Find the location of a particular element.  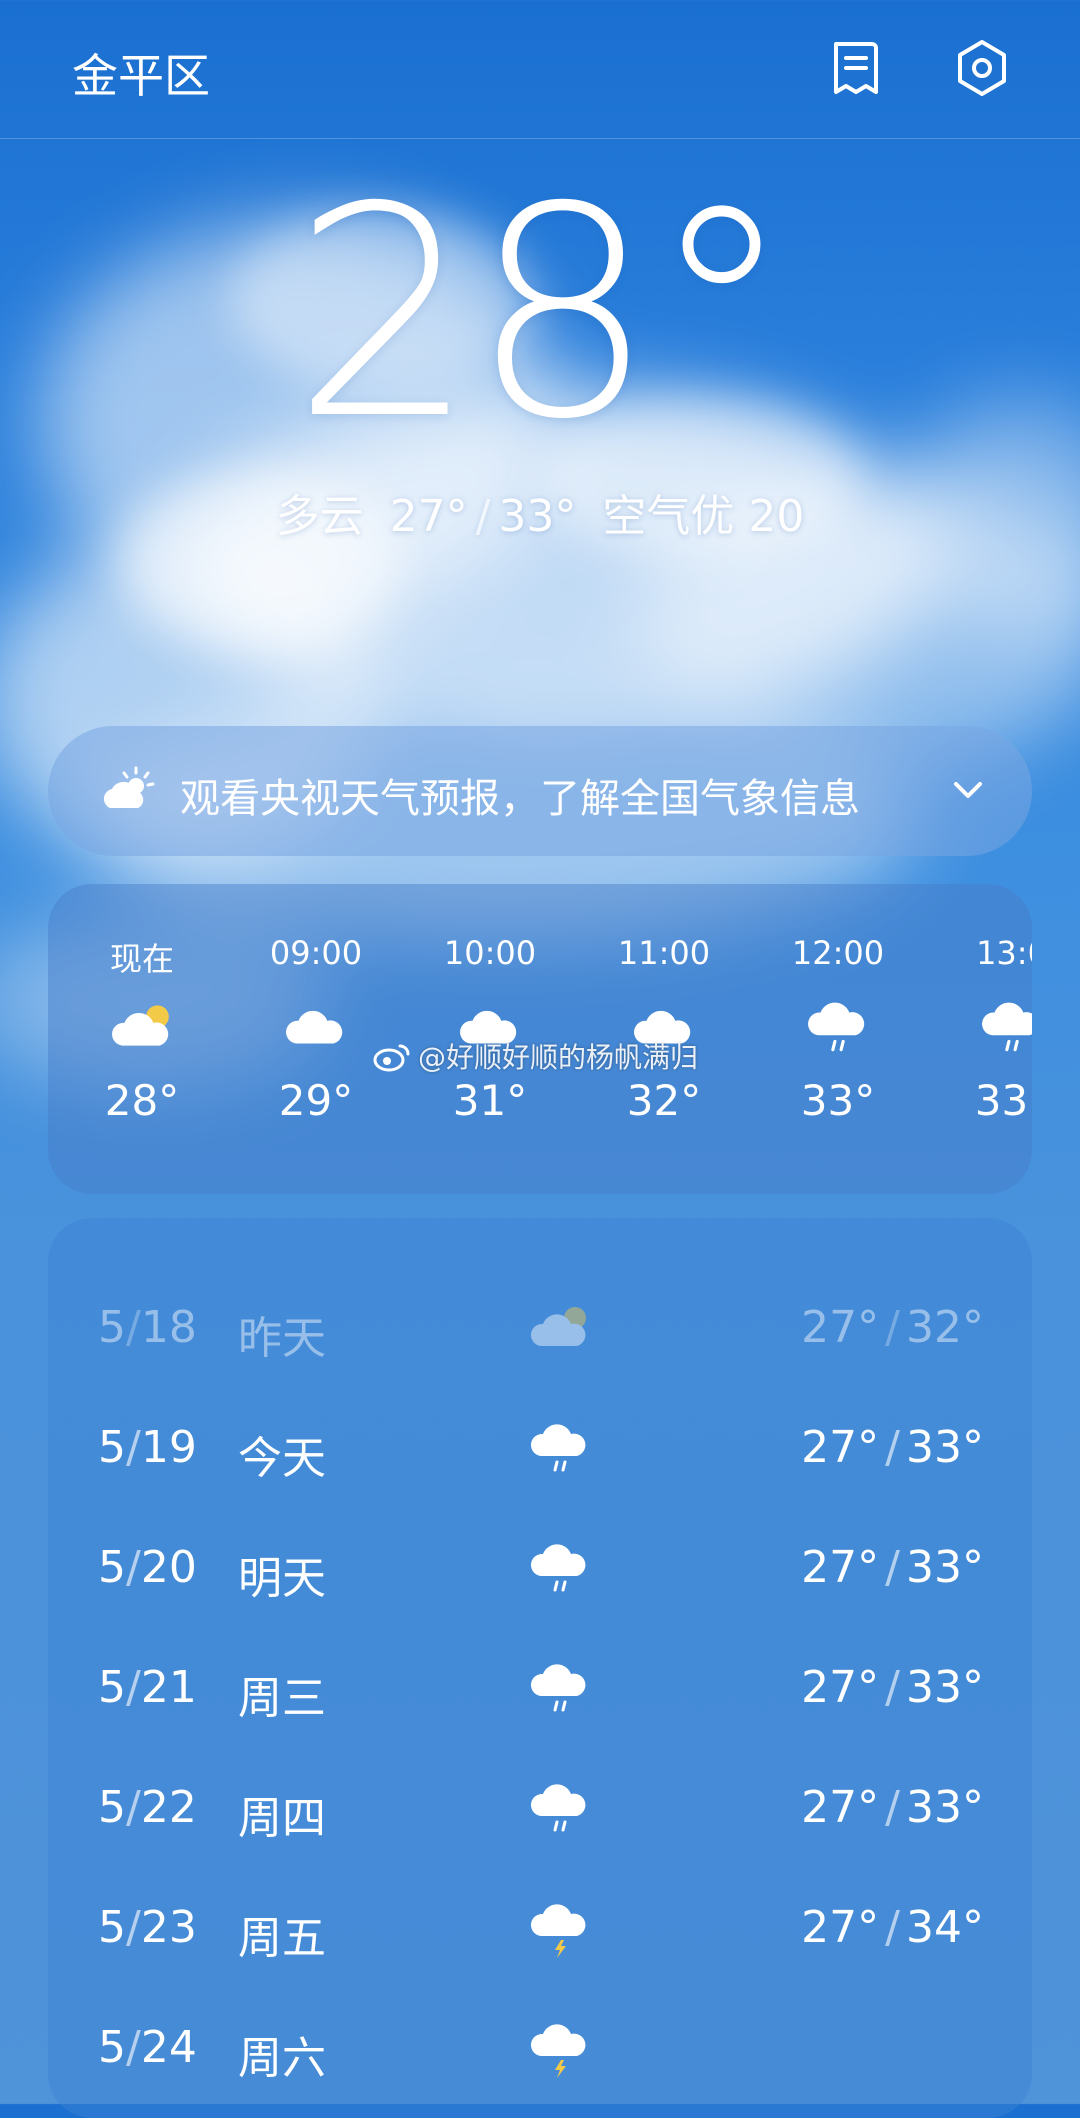

day-name: 昨天 is located at coordinates (282, 1338).